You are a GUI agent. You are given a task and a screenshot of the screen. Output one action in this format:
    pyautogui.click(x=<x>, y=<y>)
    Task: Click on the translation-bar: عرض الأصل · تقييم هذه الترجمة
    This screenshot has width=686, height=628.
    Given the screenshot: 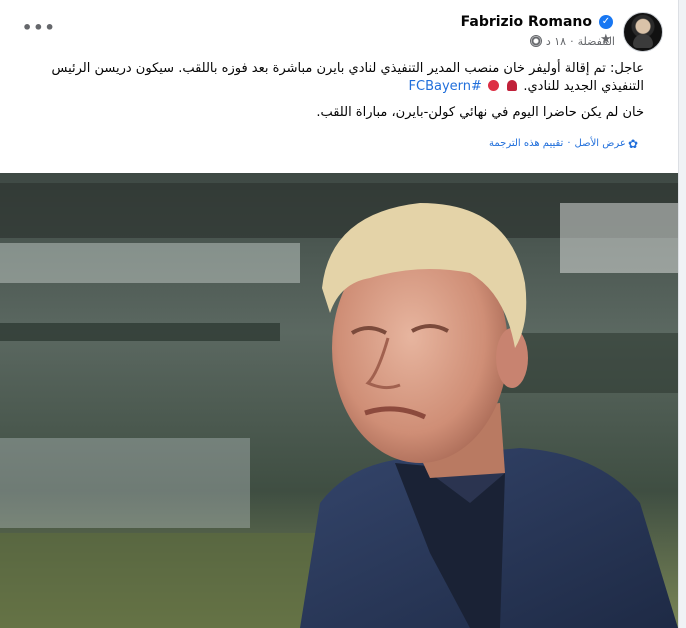 What is the action you would take?
    pyautogui.click(x=557, y=143)
    